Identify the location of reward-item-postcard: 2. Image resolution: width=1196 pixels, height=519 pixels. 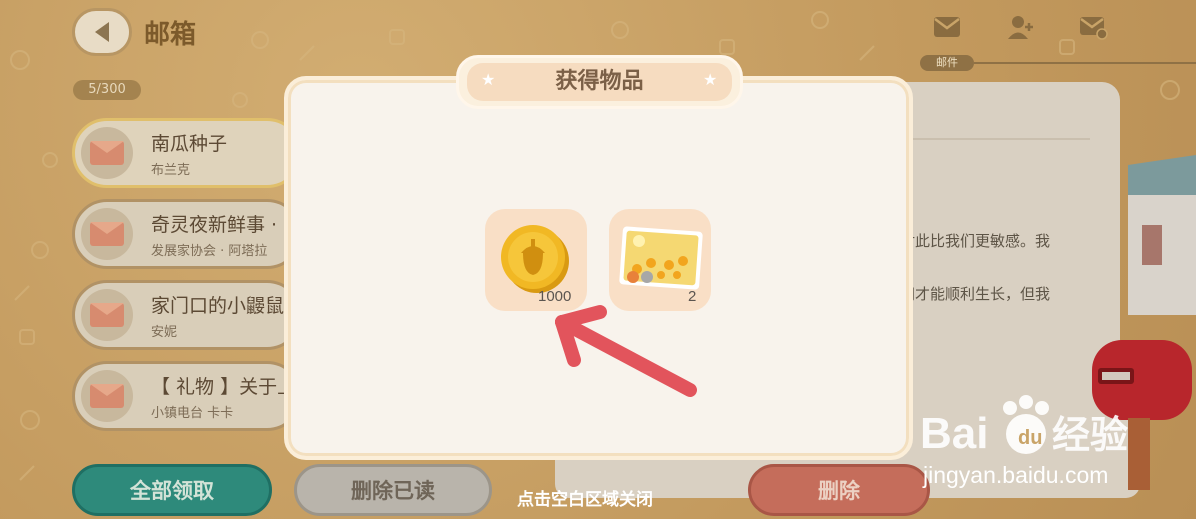
(660, 260).